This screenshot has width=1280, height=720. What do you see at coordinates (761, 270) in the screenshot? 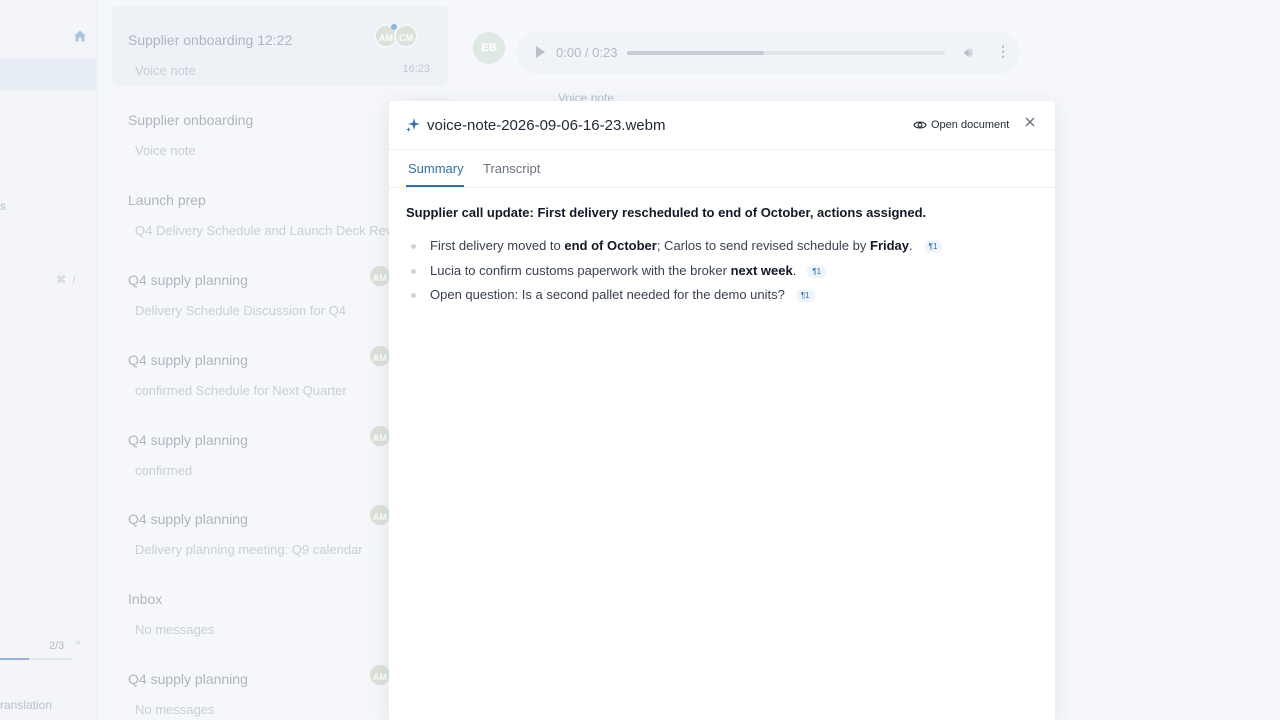
I see `bullet-emphasis: next week` at bounding box center [761, 270].